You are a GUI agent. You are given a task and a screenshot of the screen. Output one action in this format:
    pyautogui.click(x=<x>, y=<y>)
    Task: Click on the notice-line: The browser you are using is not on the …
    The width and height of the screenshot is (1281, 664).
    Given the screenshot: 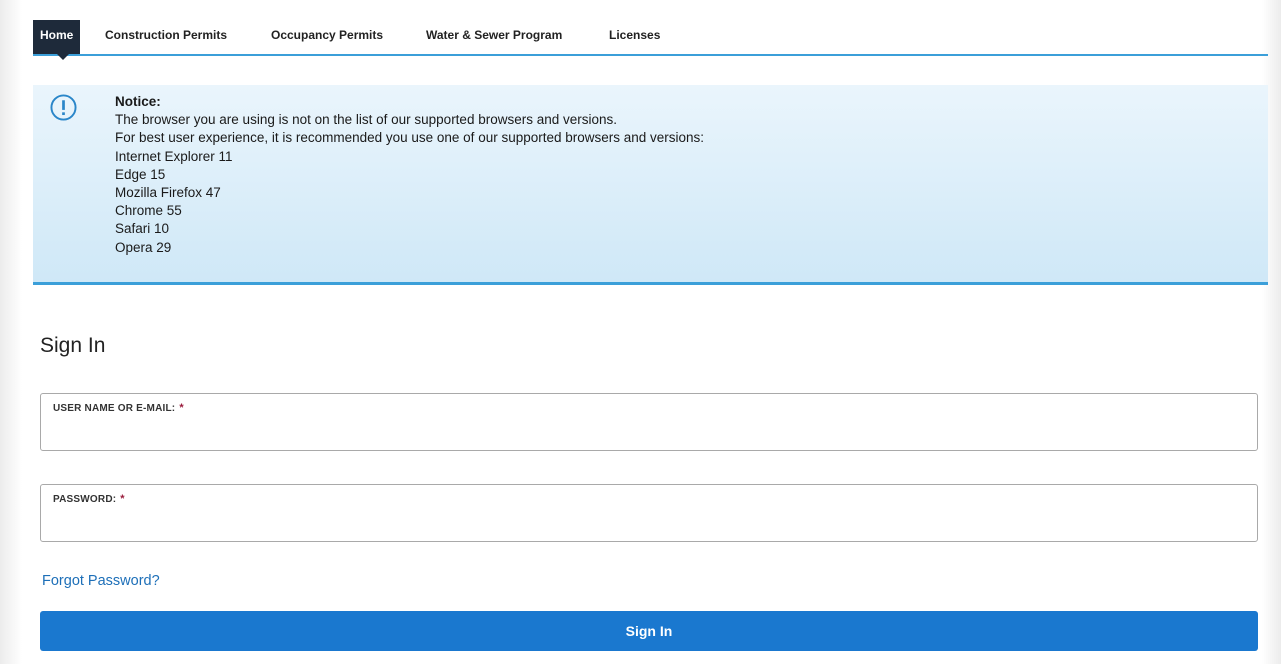 What is the action you would take?
    pyautogui.click(x=366, y=120)
    